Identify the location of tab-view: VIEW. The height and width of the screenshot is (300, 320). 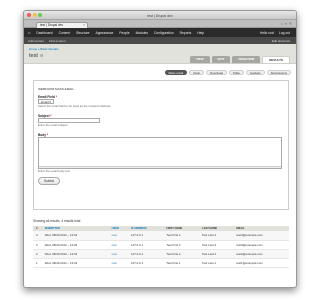
(199, 59).